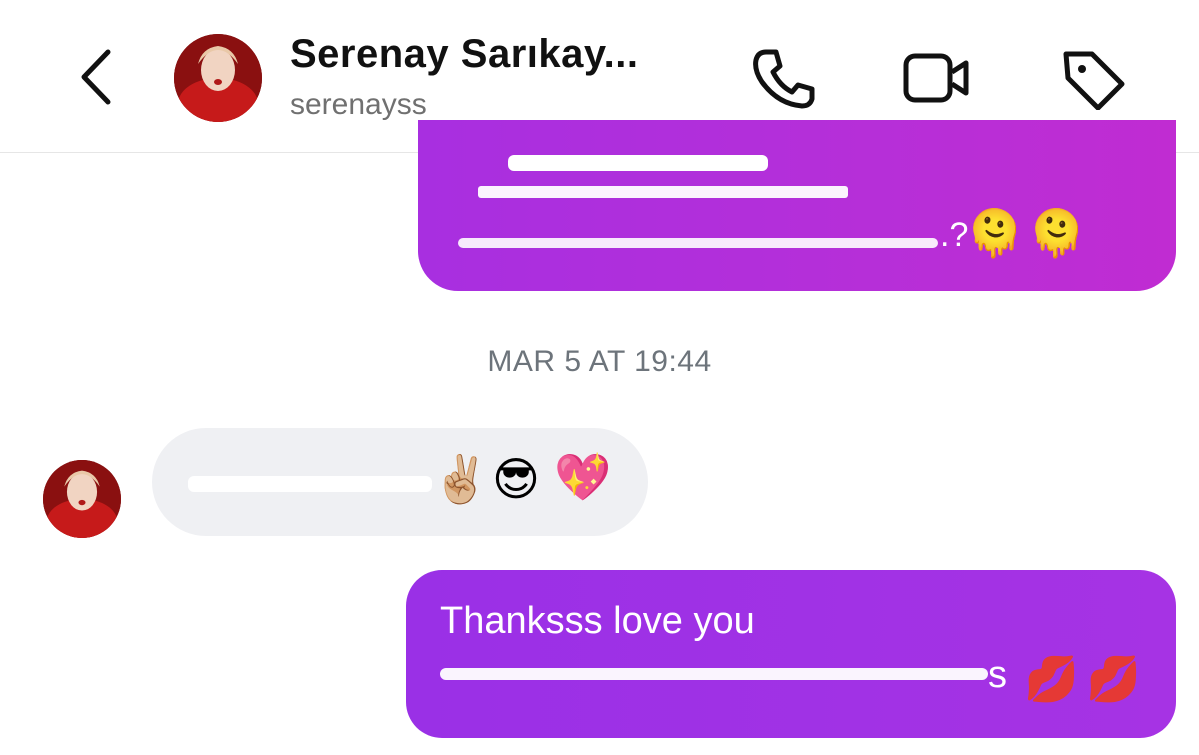 The image size is (1199, 755). I want to click on message-timestamp: MAR 5 AT 19:44, so click(599, 361).